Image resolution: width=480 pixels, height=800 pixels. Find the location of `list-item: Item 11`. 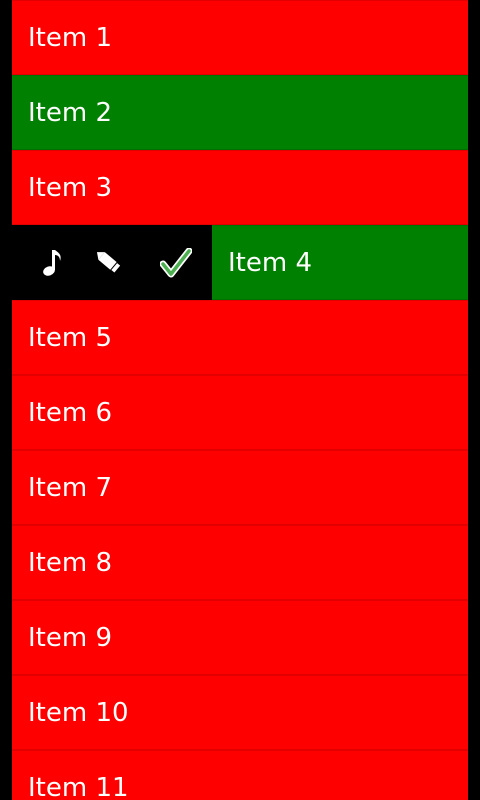

list-item: Item 11 is located at coordinates (240, 775).